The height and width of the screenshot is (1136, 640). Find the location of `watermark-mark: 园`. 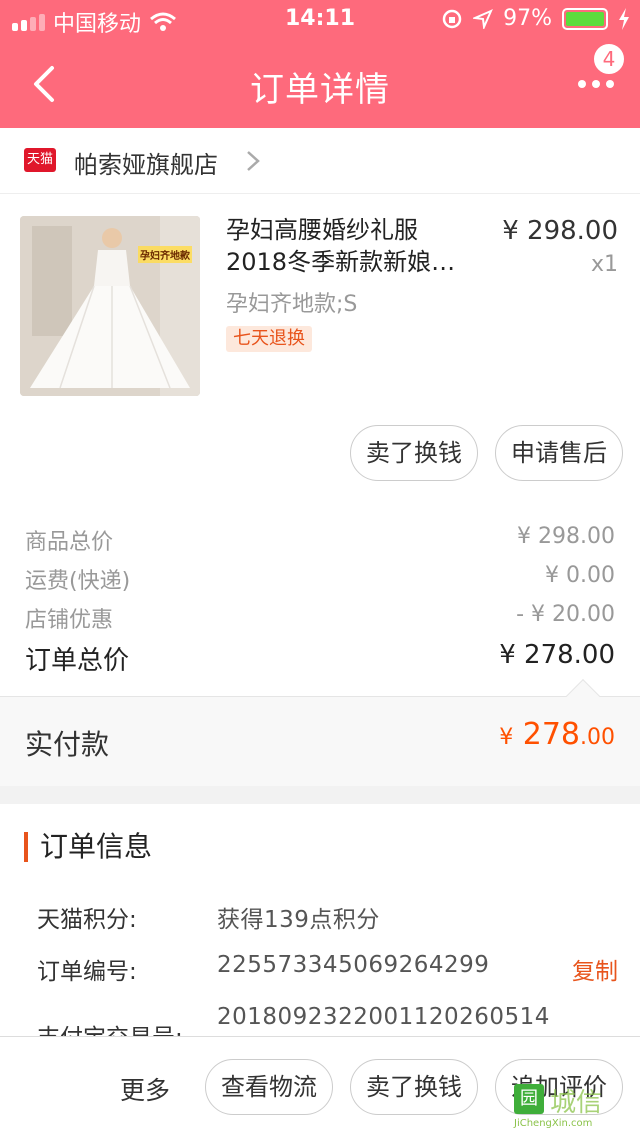

watermark-mark: 园 is located at coordinates (529, 1099).